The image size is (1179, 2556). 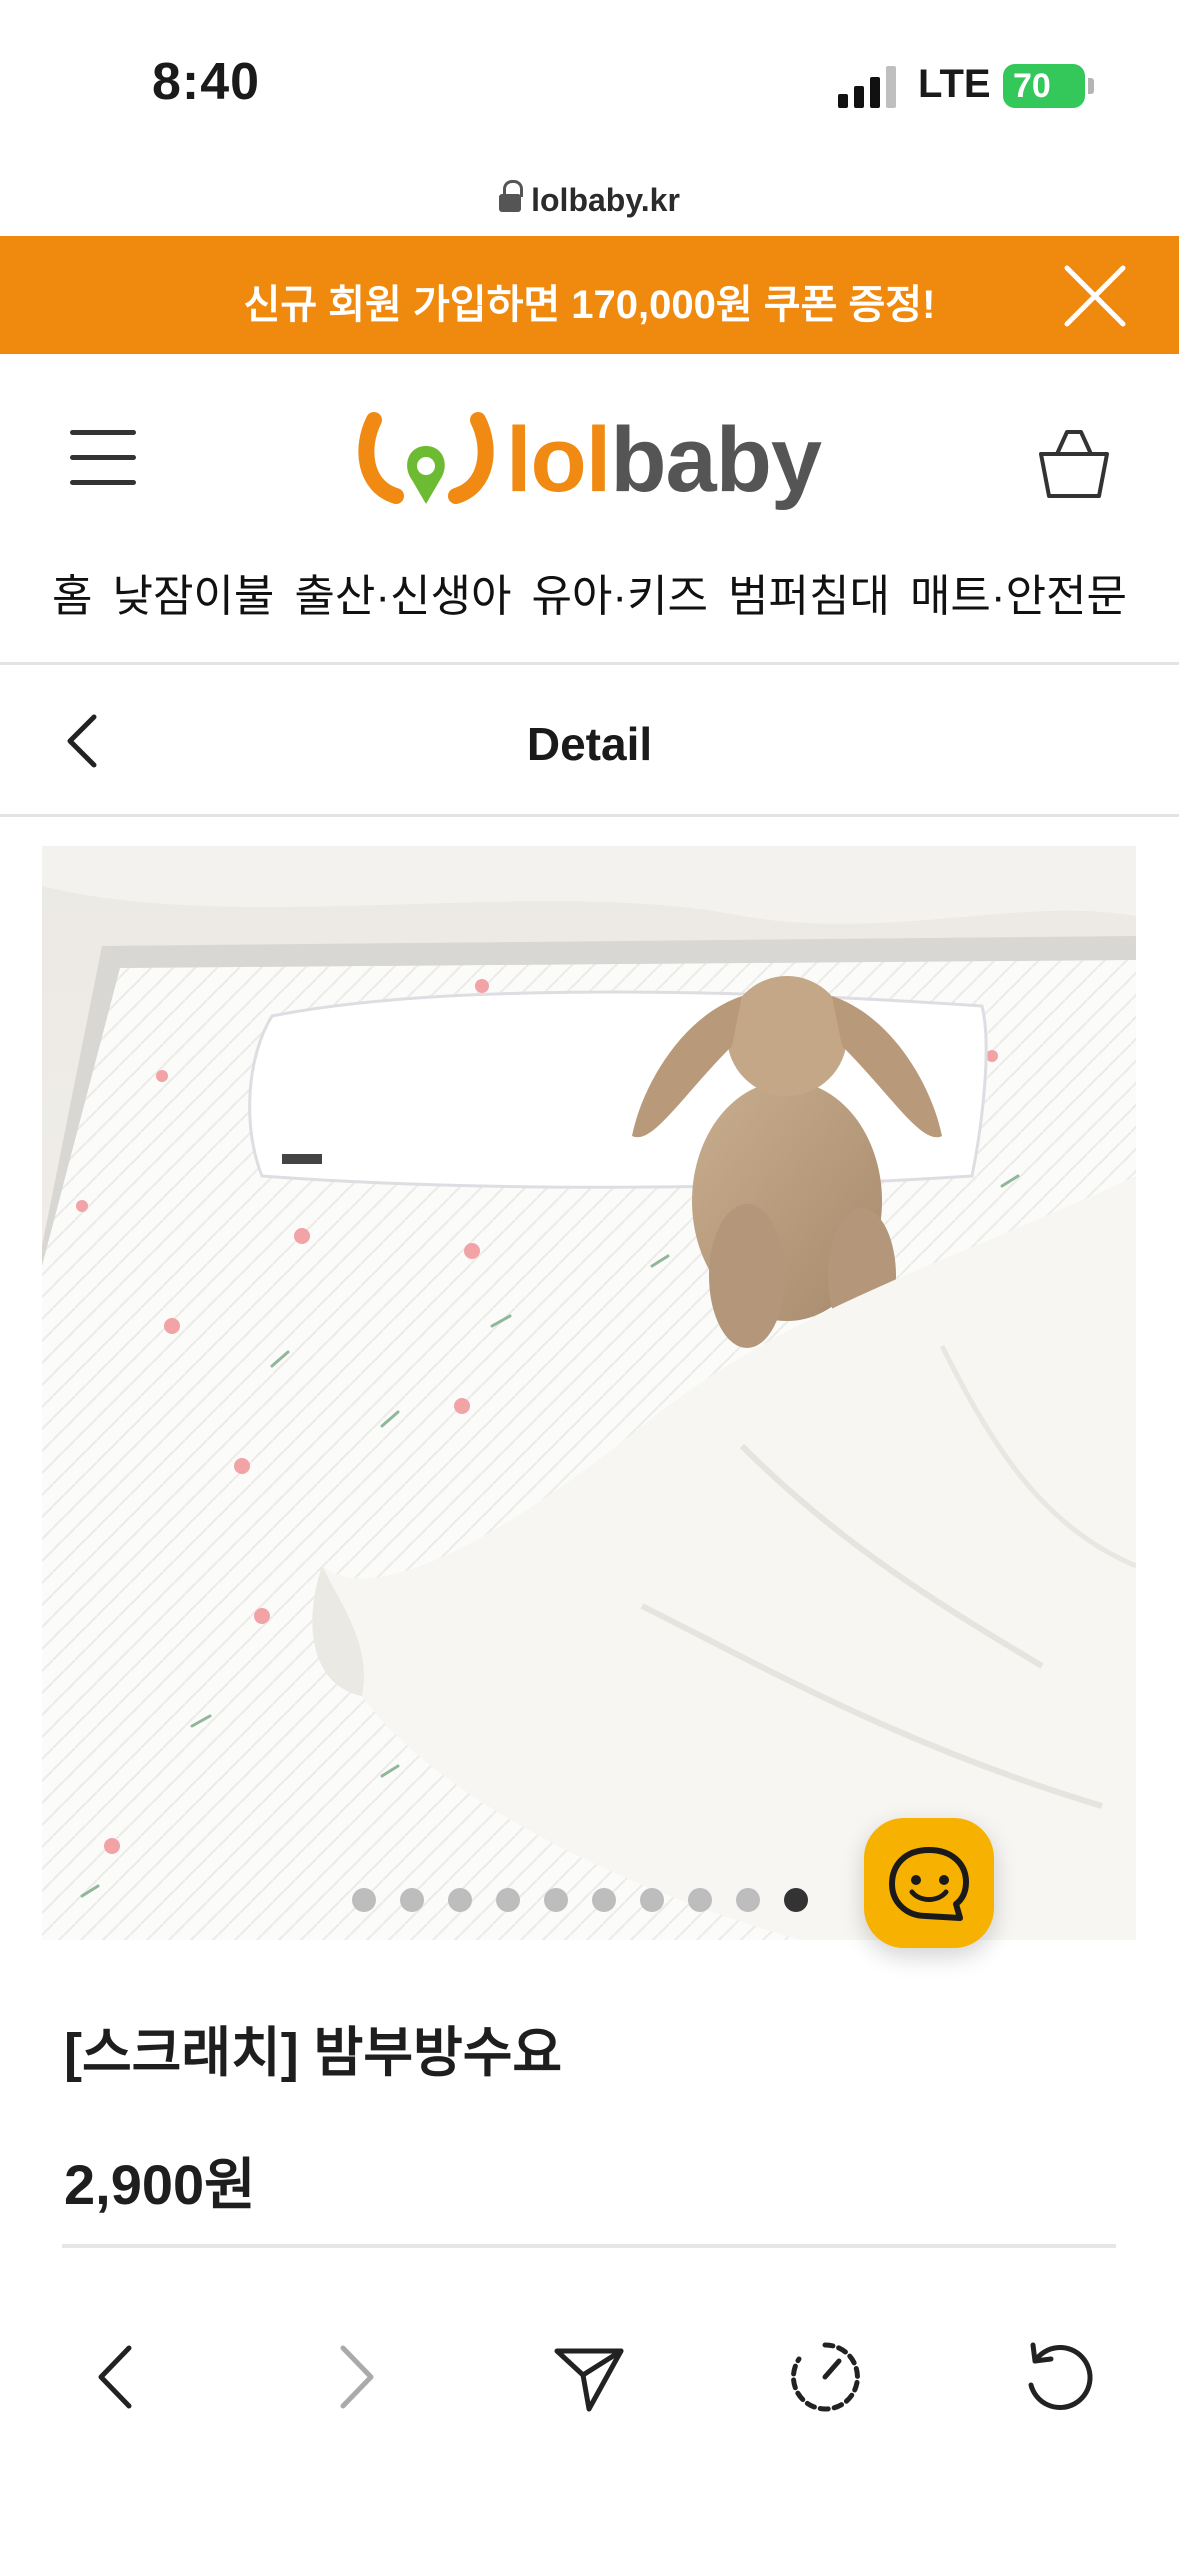 What do you see at coordinates (619, 610) in the screenshot?
I see `category-item-kids: 유아·키즈` at bounding box center [619, 610].